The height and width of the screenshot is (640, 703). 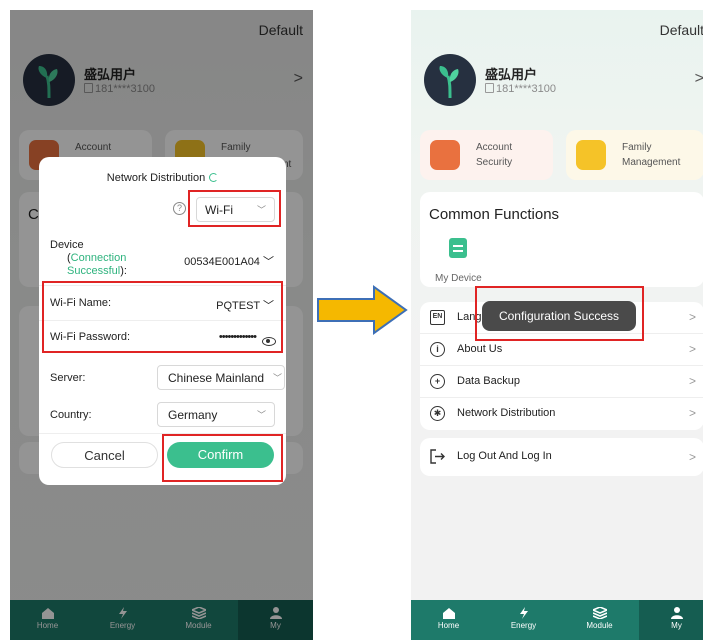 I want to click on logout-card: Log Out And Log In >, so click(x=561, y=457).